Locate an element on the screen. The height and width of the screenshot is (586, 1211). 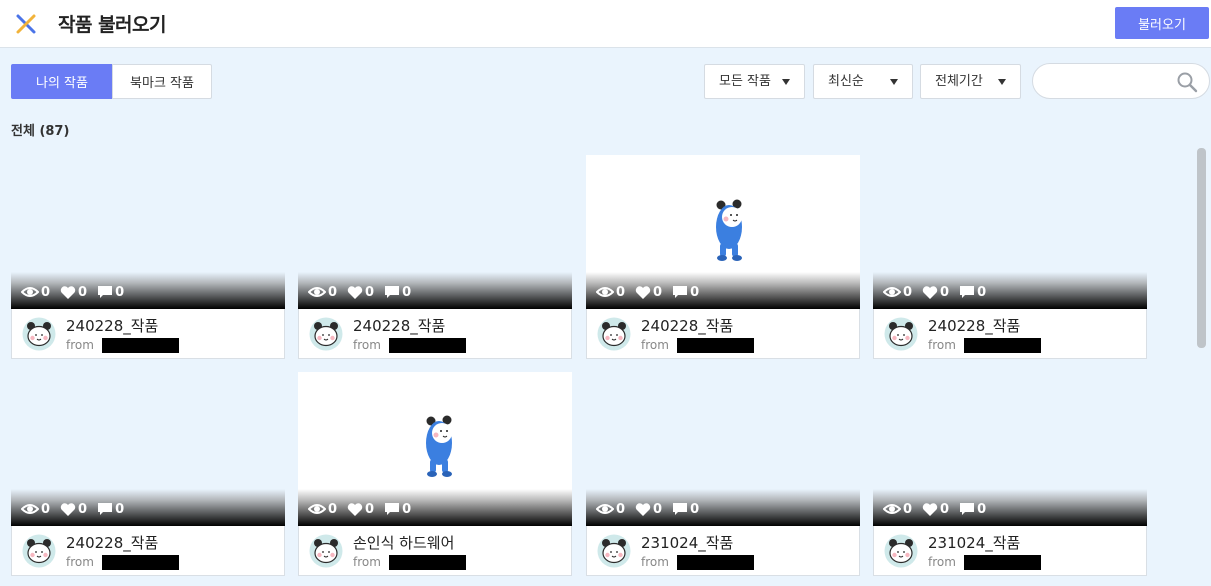
close-icon is located at coordinates (26, 24).